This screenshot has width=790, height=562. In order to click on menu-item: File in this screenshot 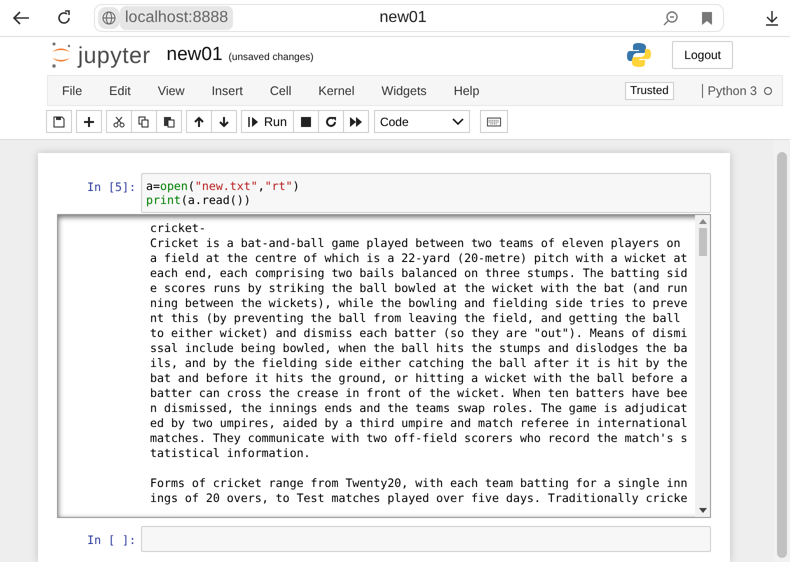, I will do `click(72, 91)`.